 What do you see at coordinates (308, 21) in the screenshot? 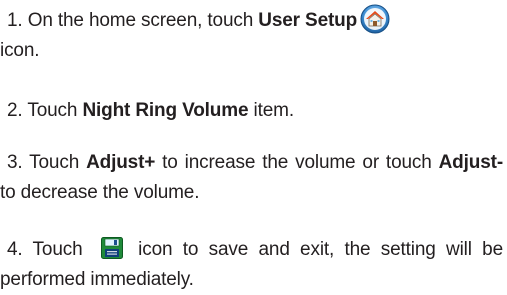
I see `step-keyword: User Setup` at bounding box center [308, 21].